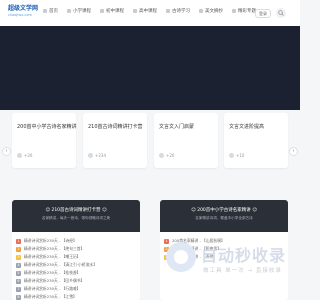 This screenshot has width=320, height=300. I want to click on list-item: 2 精讲诗词赏析230天 - 【绝句三首】, so click(76, 249).